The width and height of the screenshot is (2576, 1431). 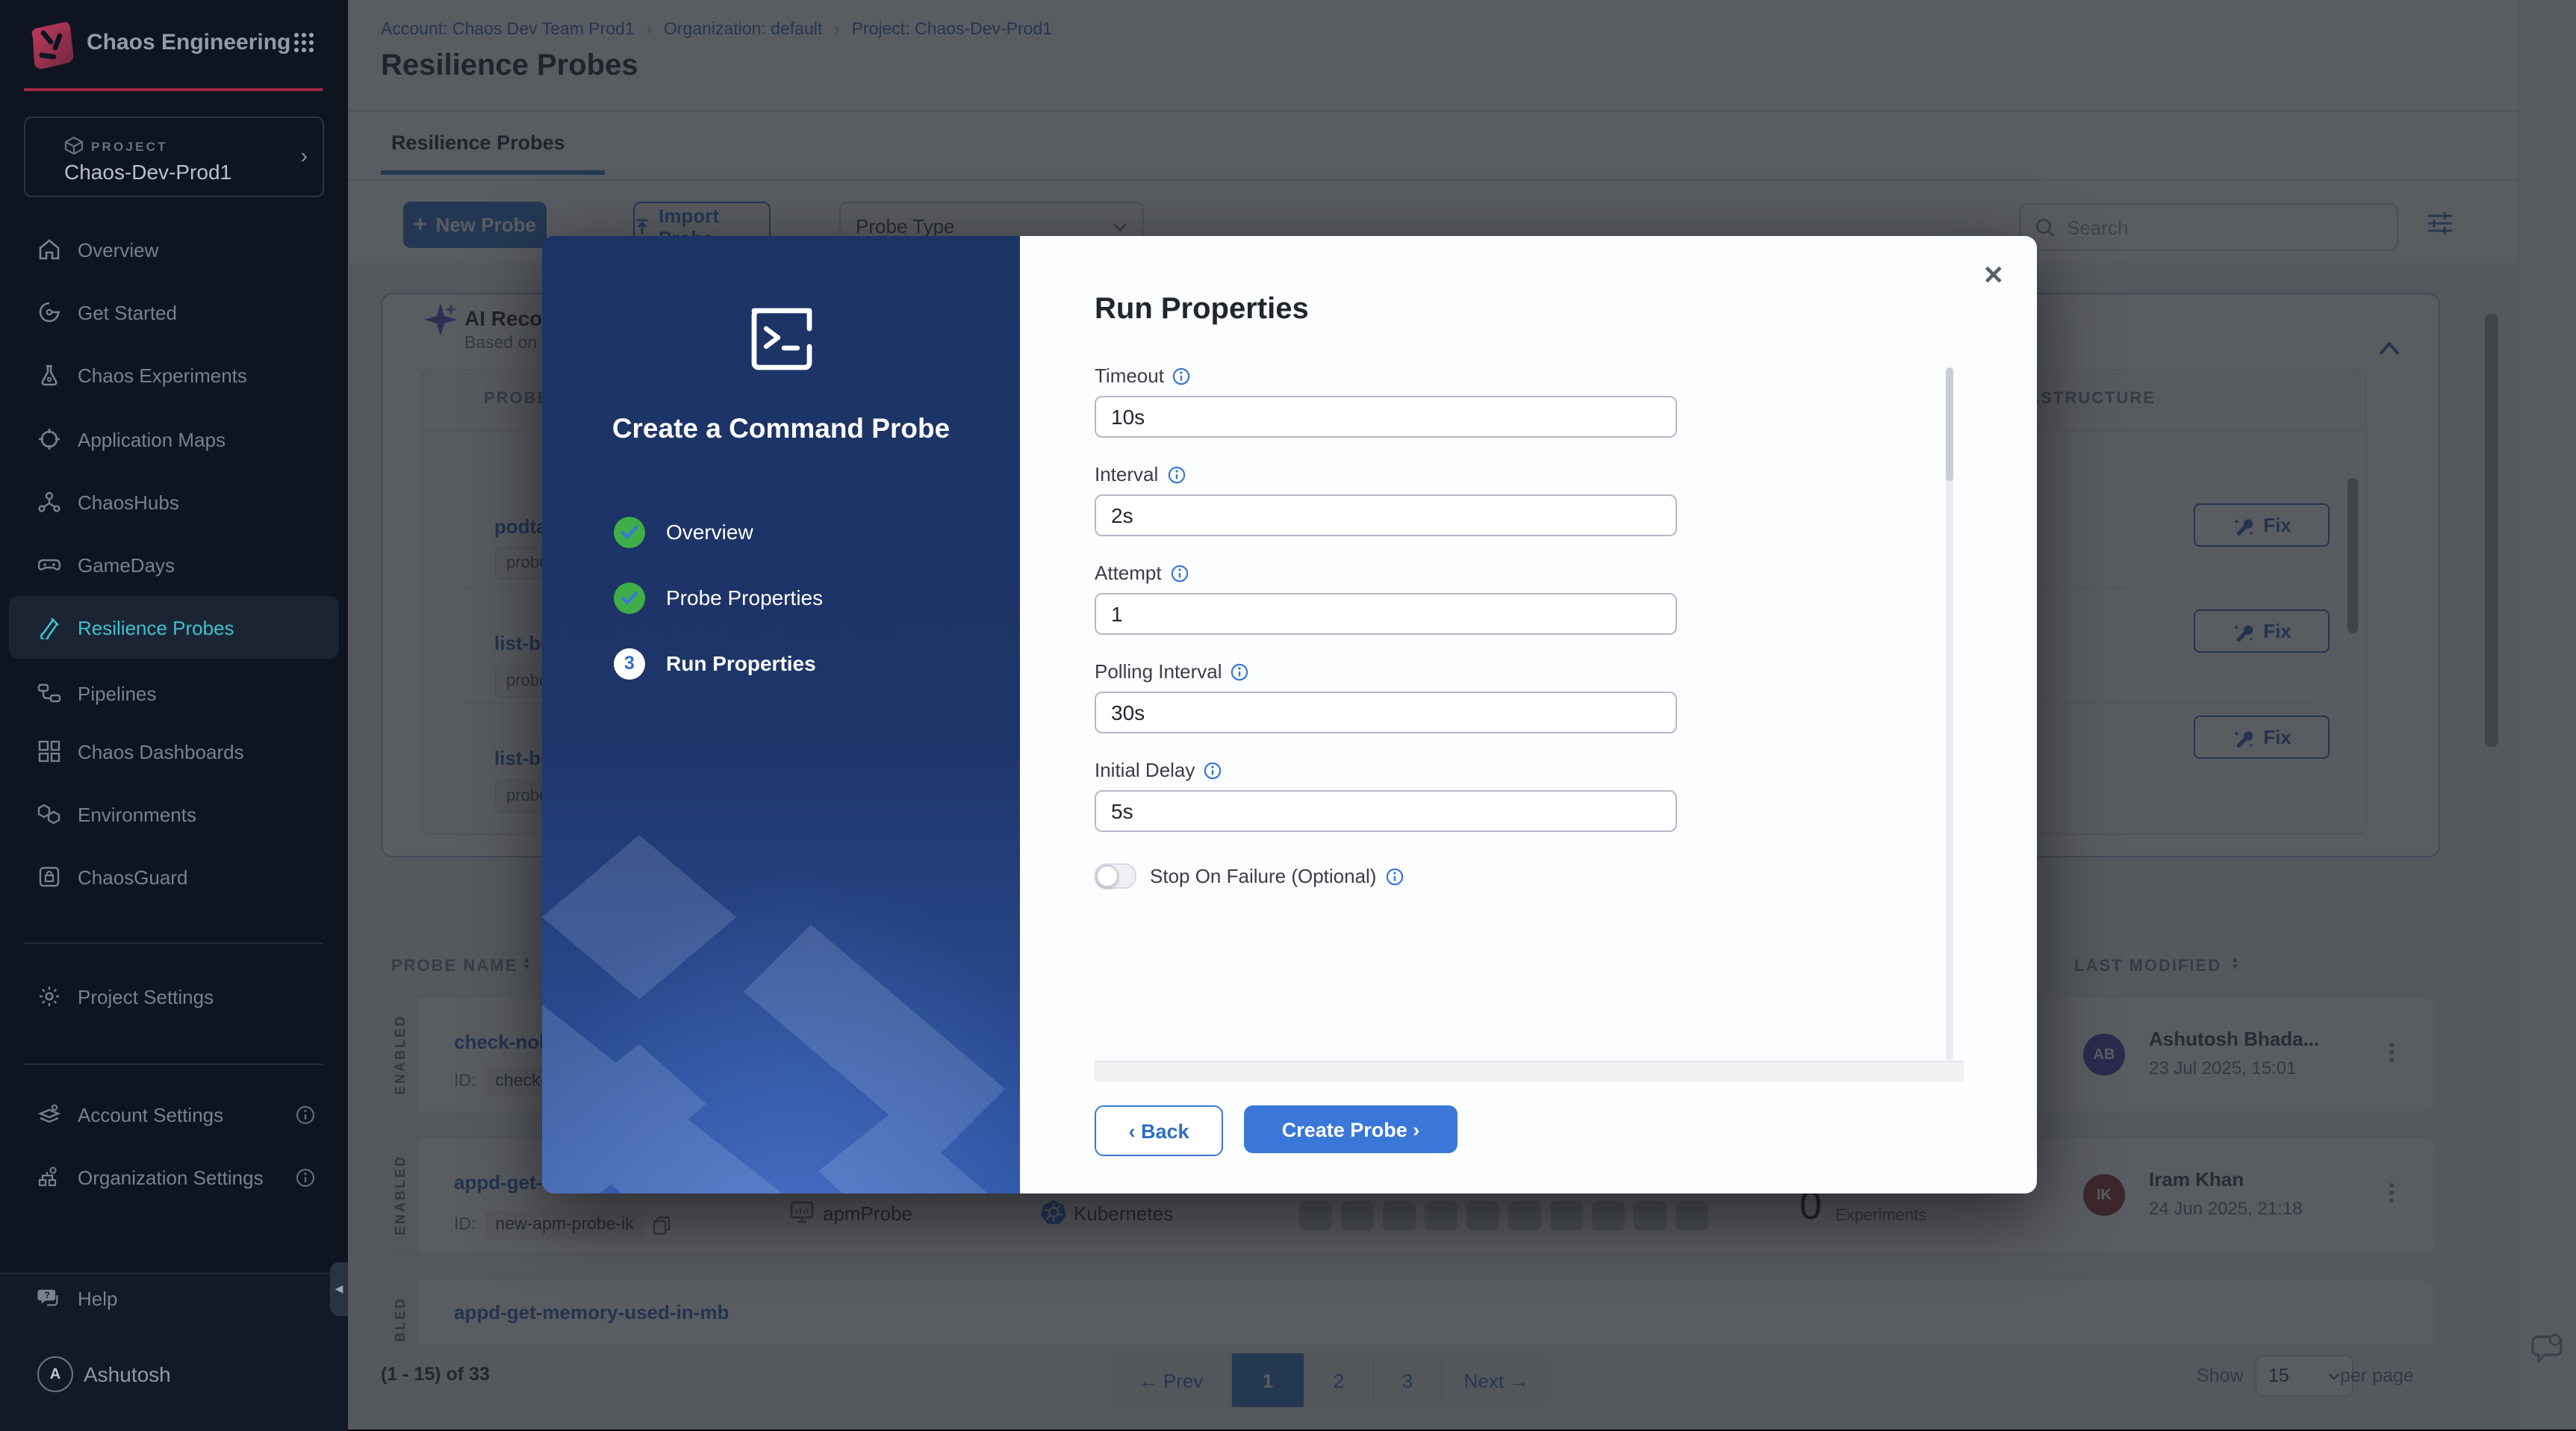 I want to click on timeout-field: Timeout, so click(x=1386, y=401).